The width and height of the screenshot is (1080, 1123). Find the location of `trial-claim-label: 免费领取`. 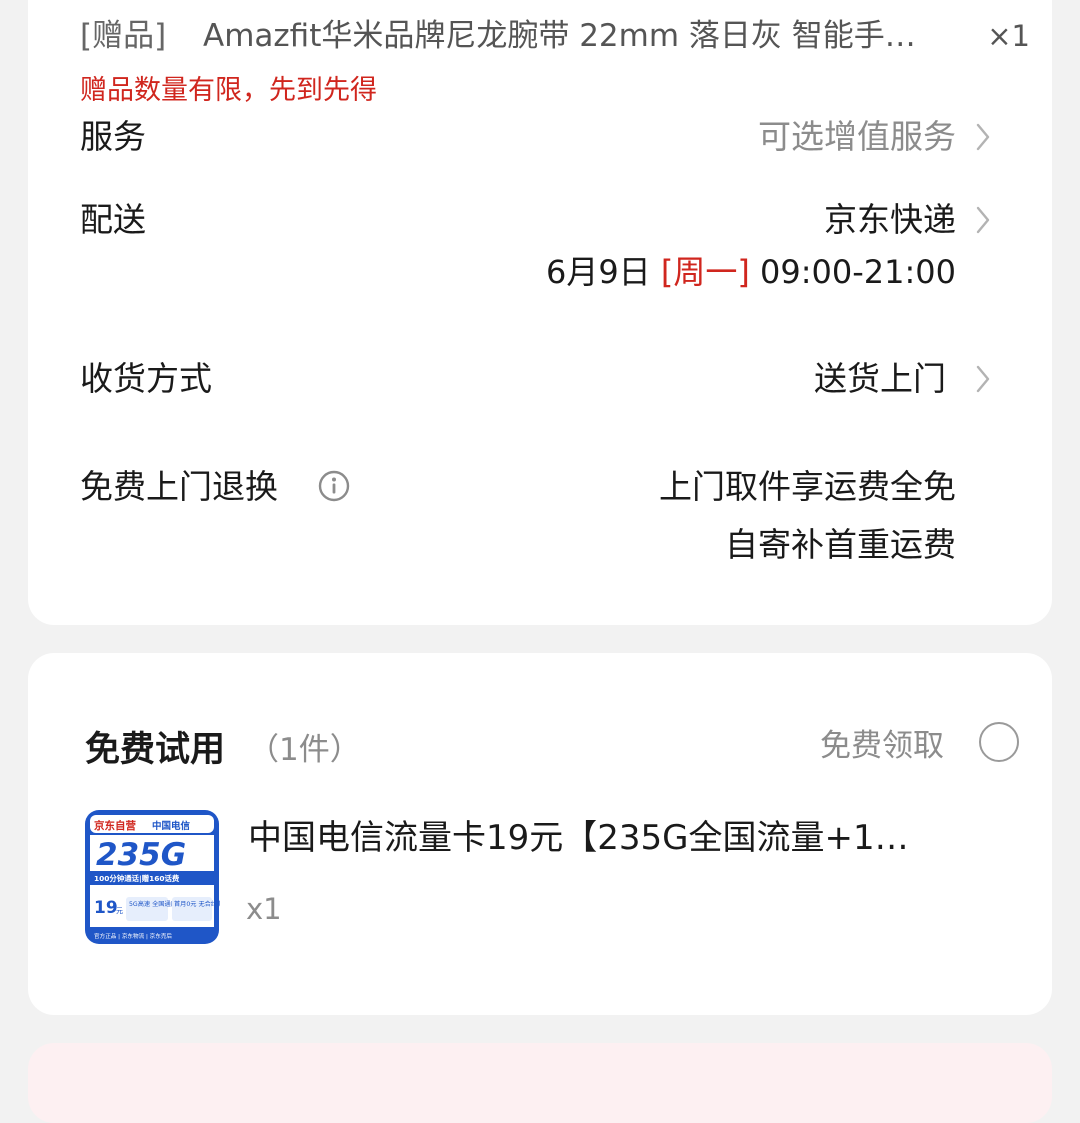

trial-claim-label: 免费领取 is located at coordinates (882, 746).